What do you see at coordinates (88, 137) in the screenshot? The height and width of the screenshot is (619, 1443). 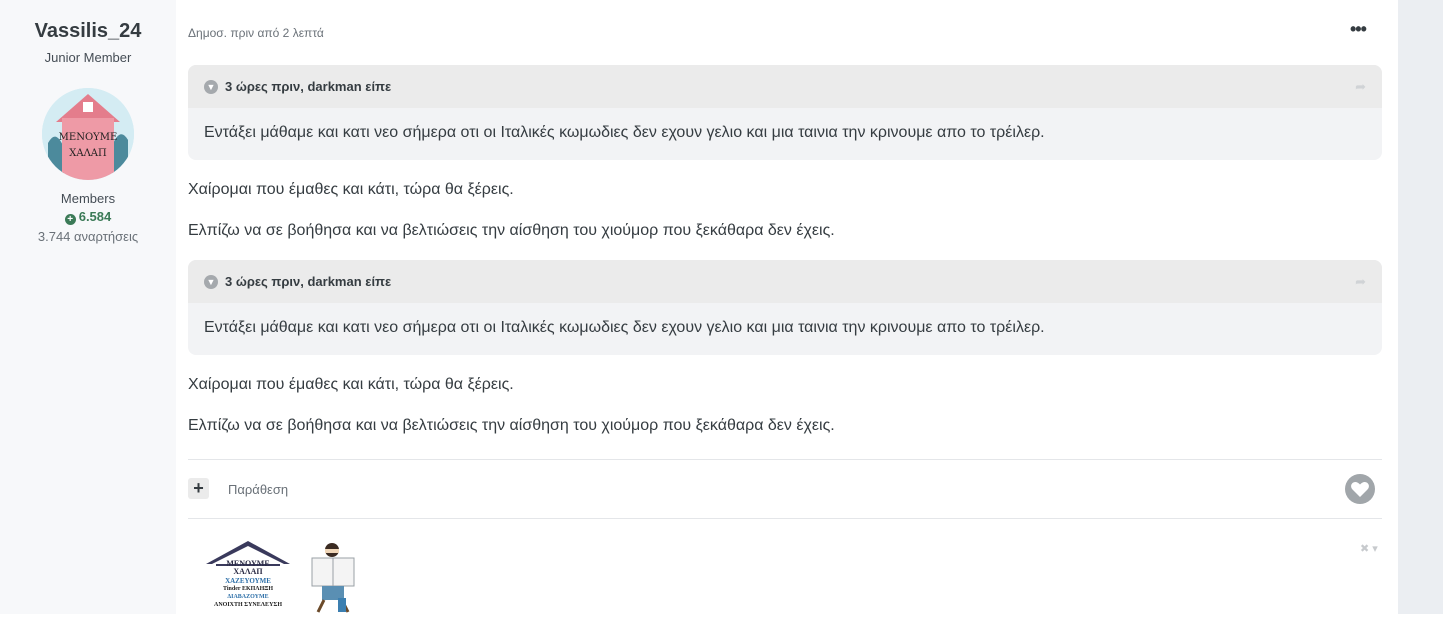 I see `avatar-text-line-1: ΜΕΝΟΥΜΕ` at bounding box center [88, 137].